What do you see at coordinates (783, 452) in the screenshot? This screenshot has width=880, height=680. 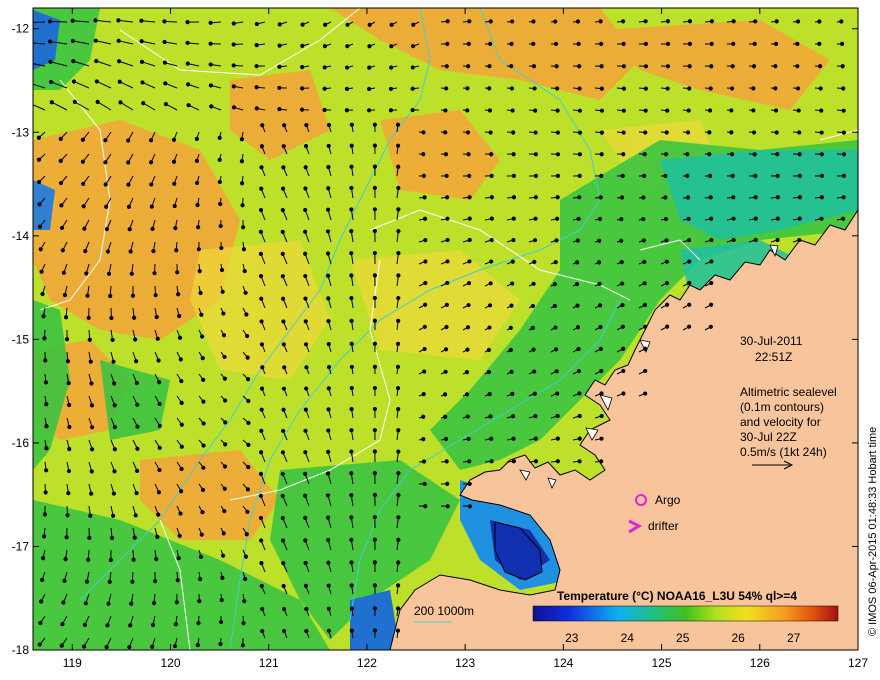 I see `altimetry-line-5: 0.5m/s (1kt 24h)` at bounding box center [783, 452].